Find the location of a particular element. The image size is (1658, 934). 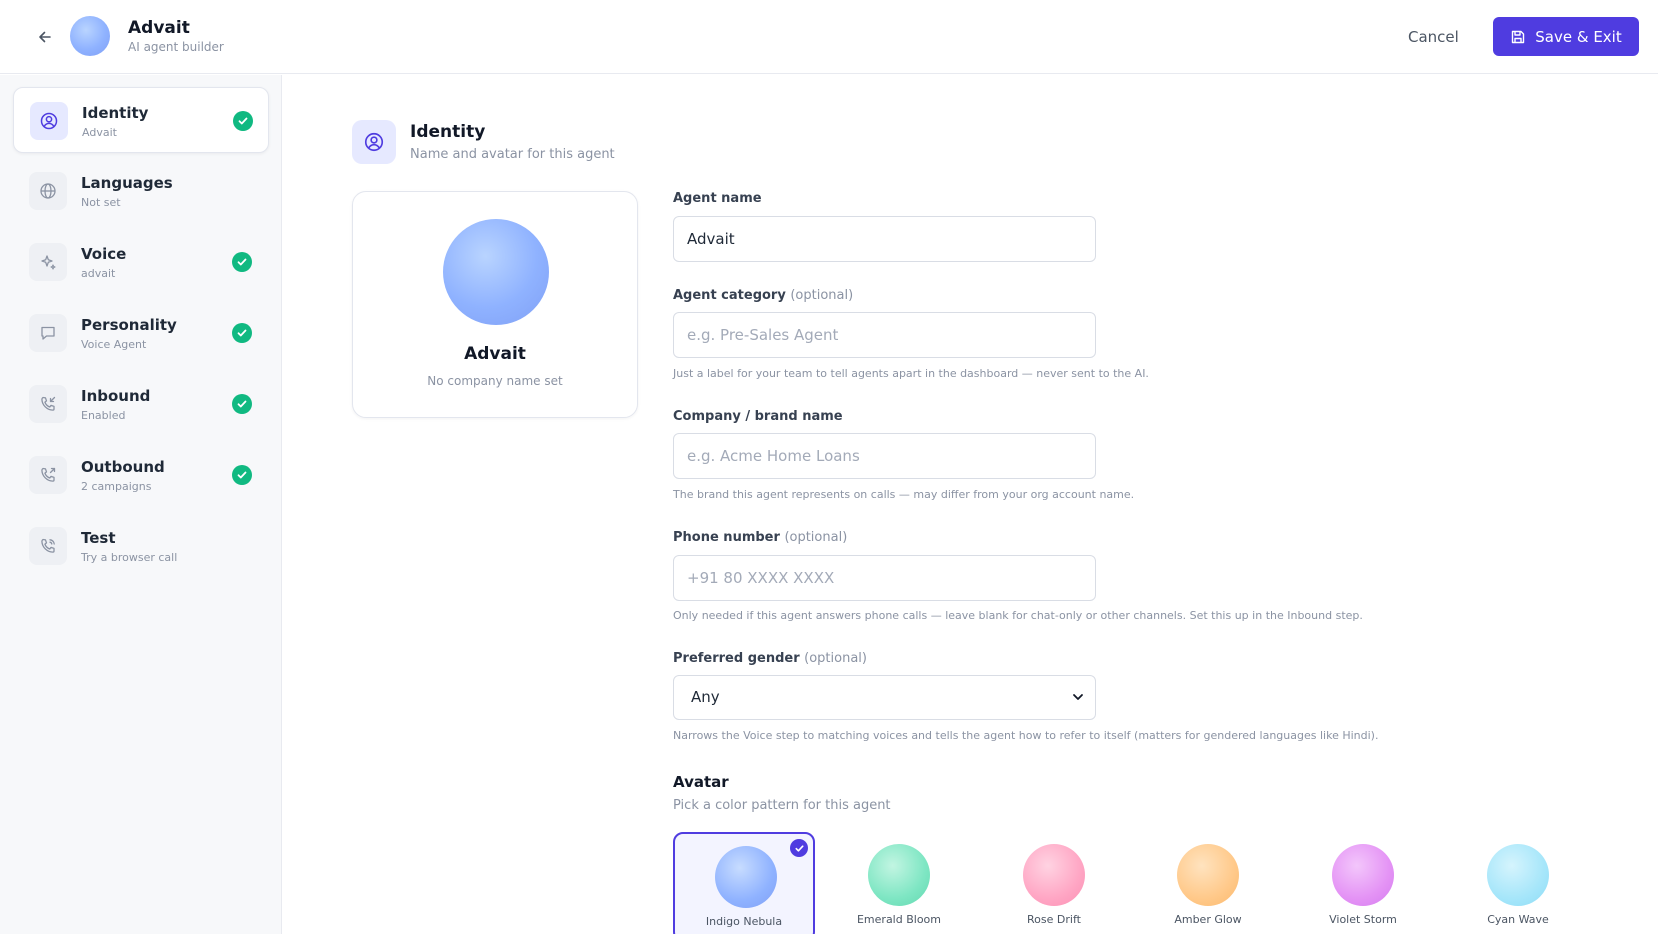

sidebar-item-label: Test is located at coordinates (98, 538).